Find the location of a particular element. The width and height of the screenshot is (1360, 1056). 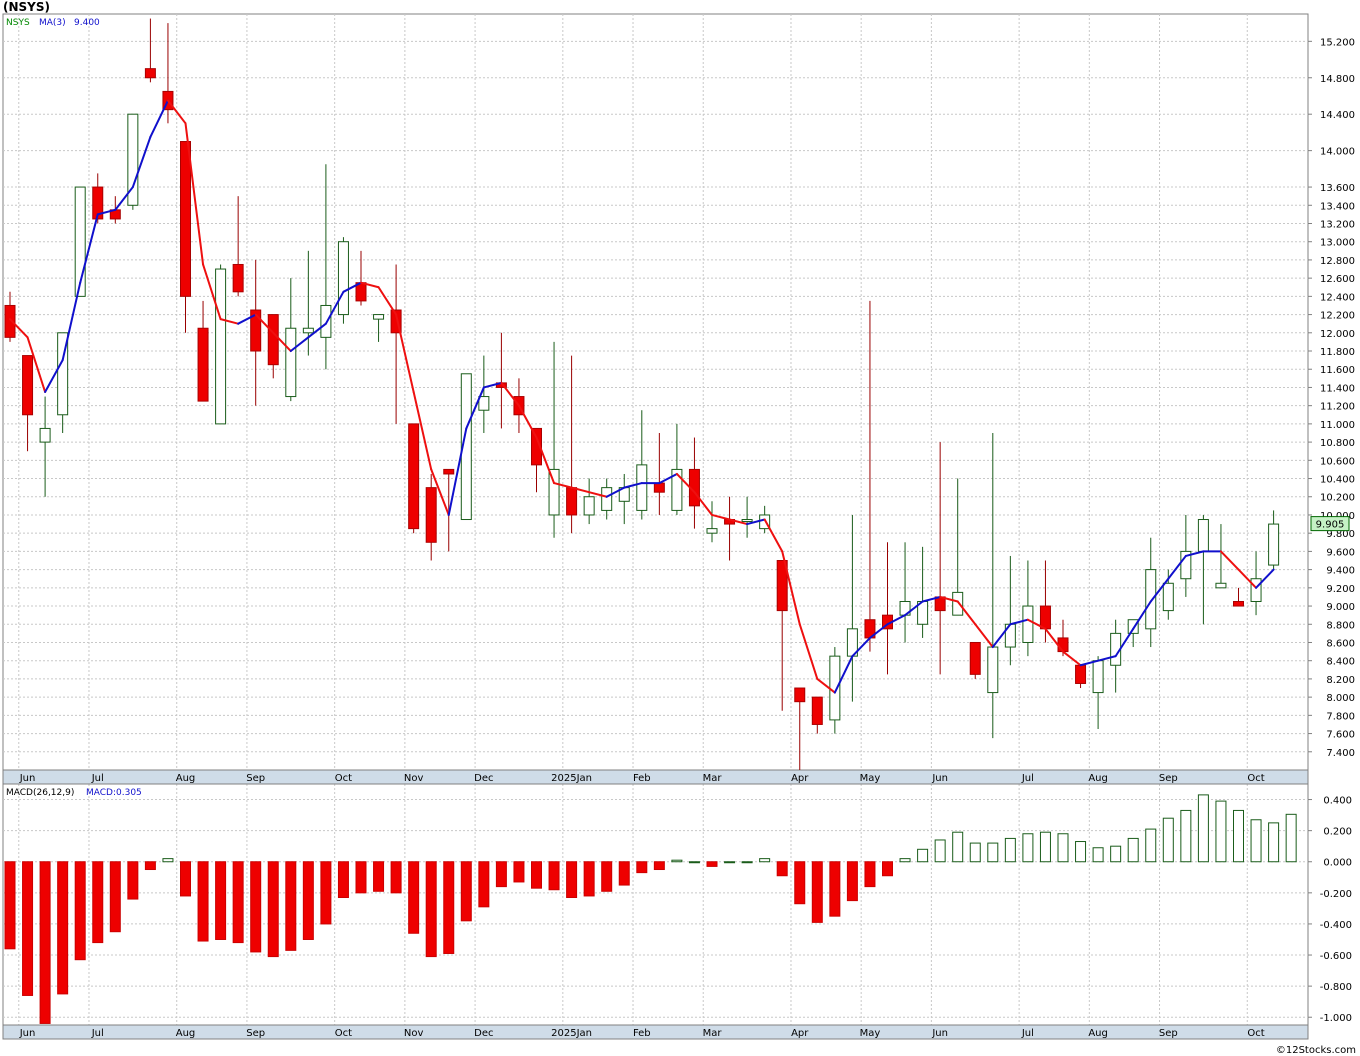

y-tick-label: 10.800 is located at coordinates (1337, 443).